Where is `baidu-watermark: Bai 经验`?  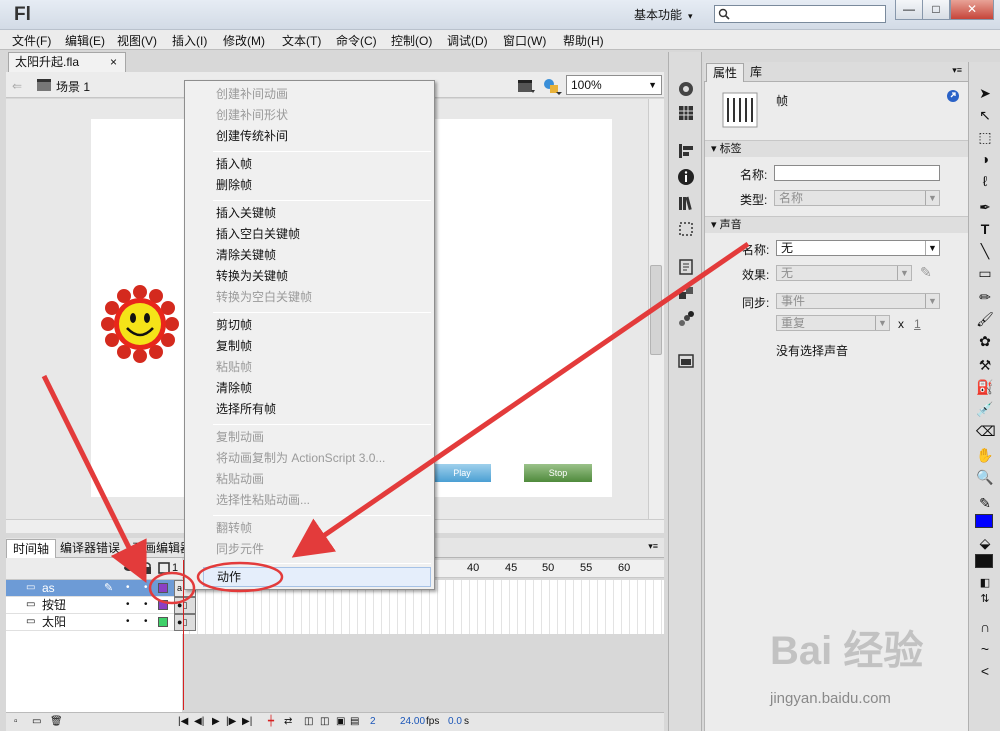 baidu-watermark: Bai 经验 is located at coordinates (847, 651).